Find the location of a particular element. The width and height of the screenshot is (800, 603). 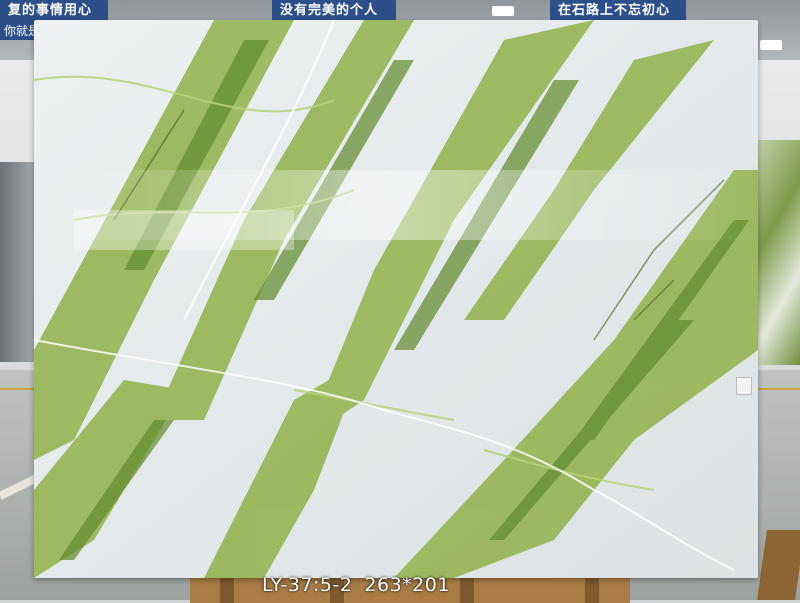

slab-sticker is located at coordinates (744, 386).